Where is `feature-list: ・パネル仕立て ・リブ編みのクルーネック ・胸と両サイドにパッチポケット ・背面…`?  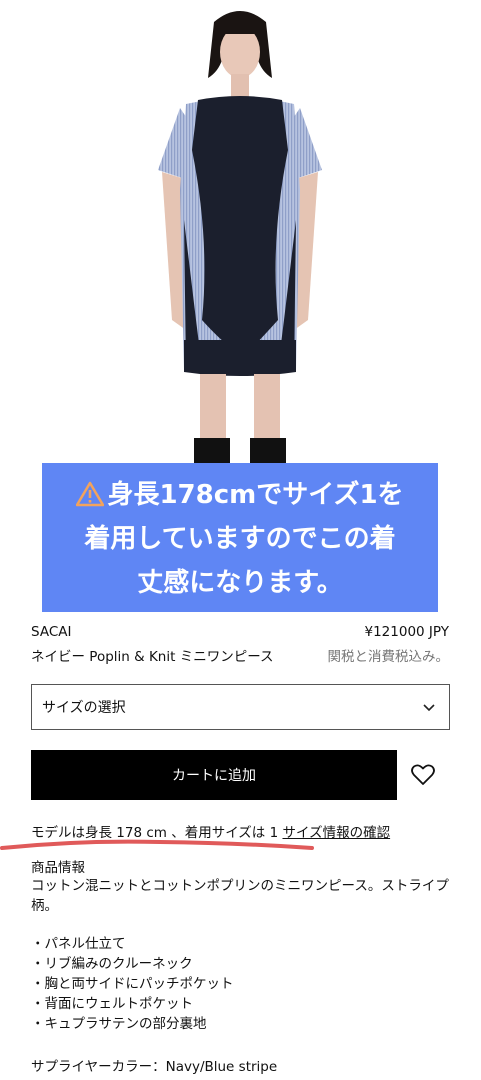
feature-list: ・パネル仕立て ・リブ編みのクルーネック ・胸と両サイドにパッチポケット ・背面… is located at coordinates (132, 984).